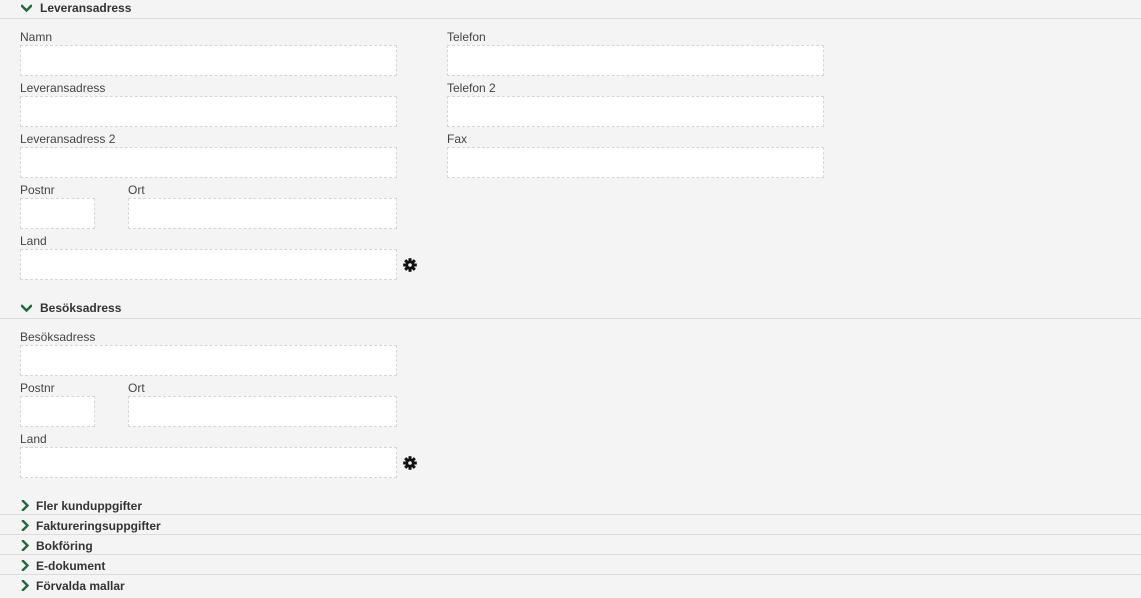  Describe the element at coordinates (466, 37) in the screenshot. I see `phone-label: Telefon` at that location.